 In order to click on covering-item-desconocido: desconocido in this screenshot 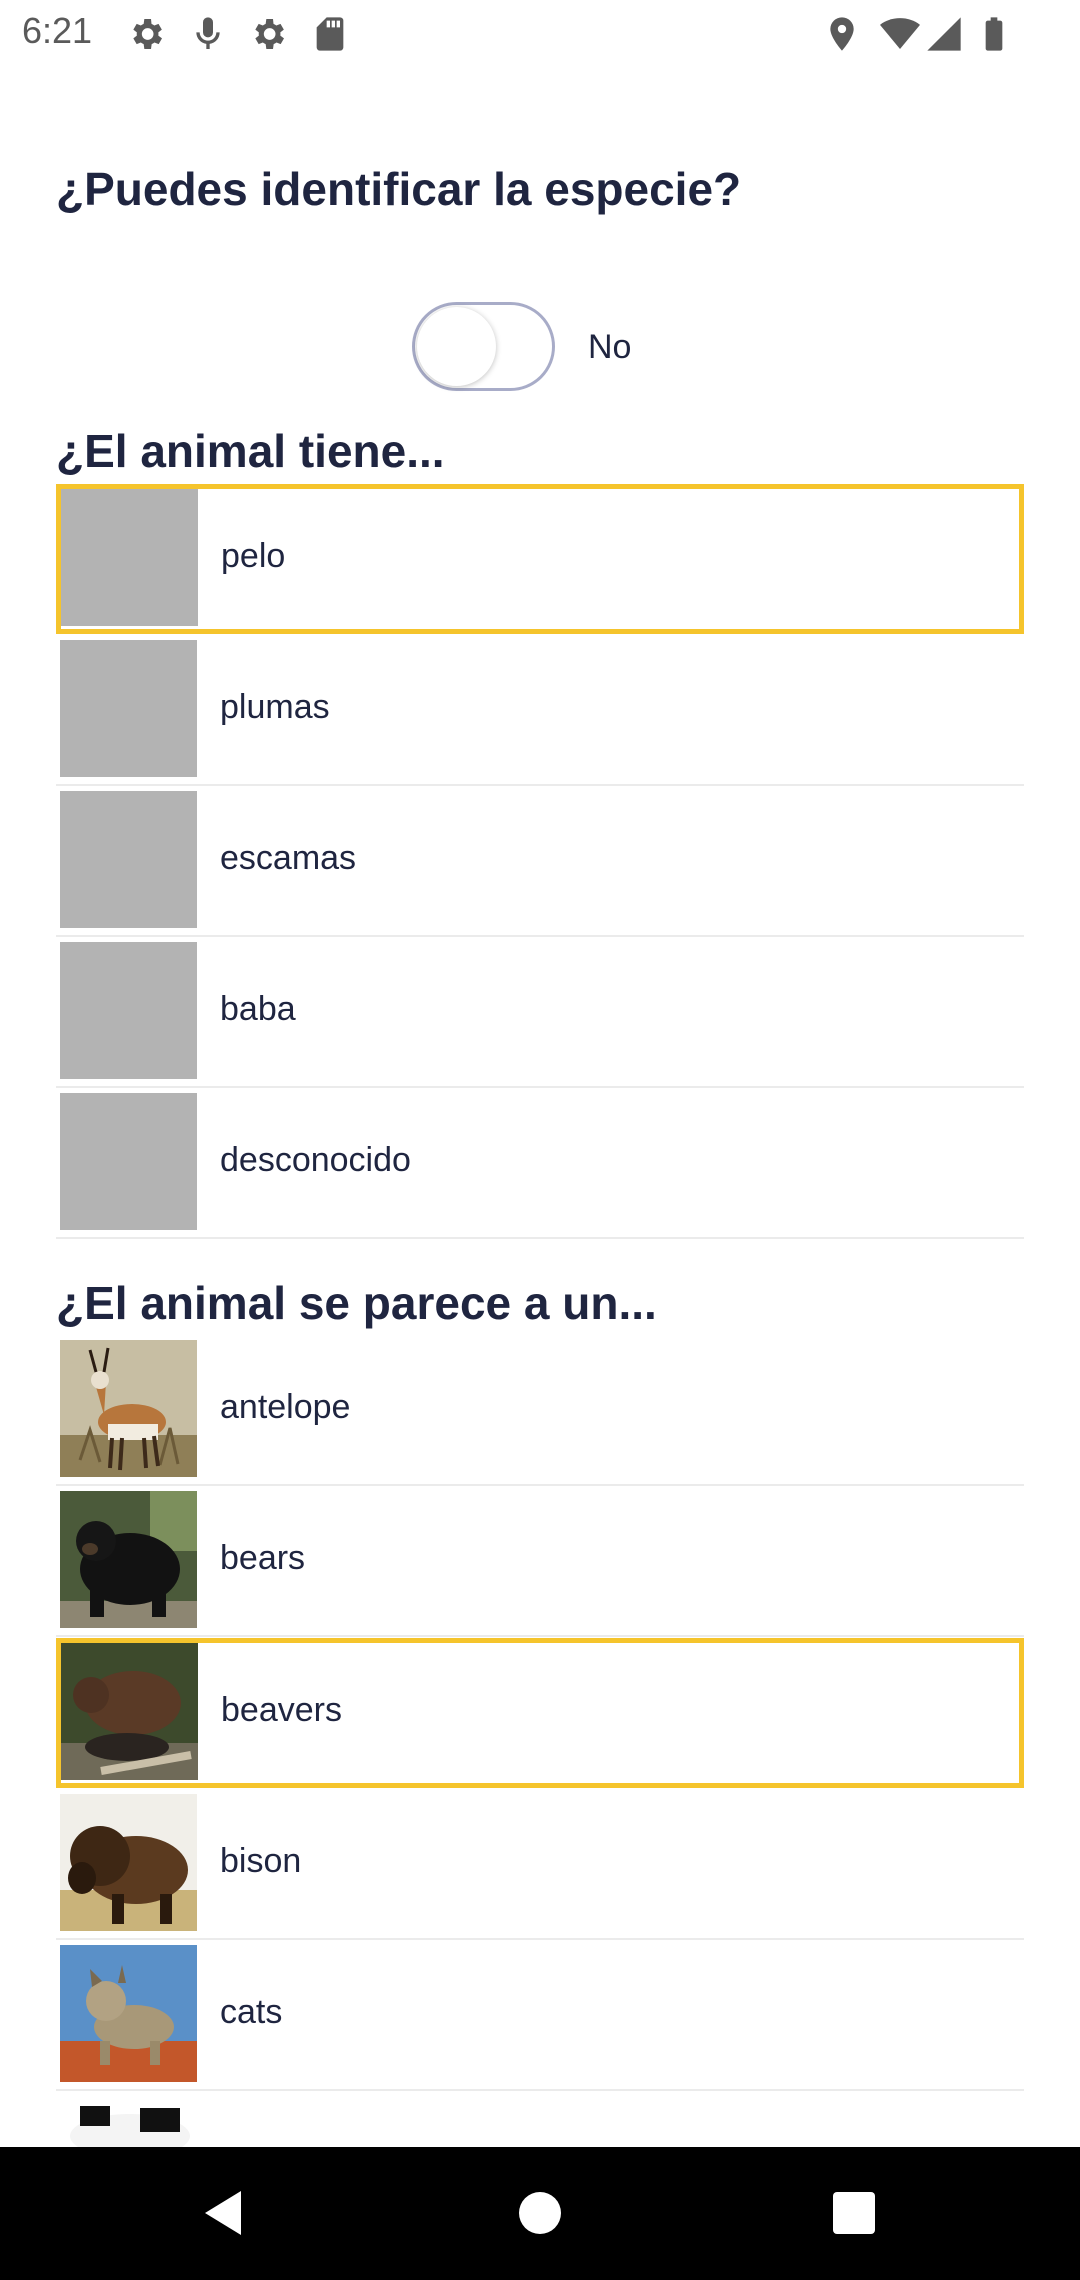, I will do `click(540, 1164)`.